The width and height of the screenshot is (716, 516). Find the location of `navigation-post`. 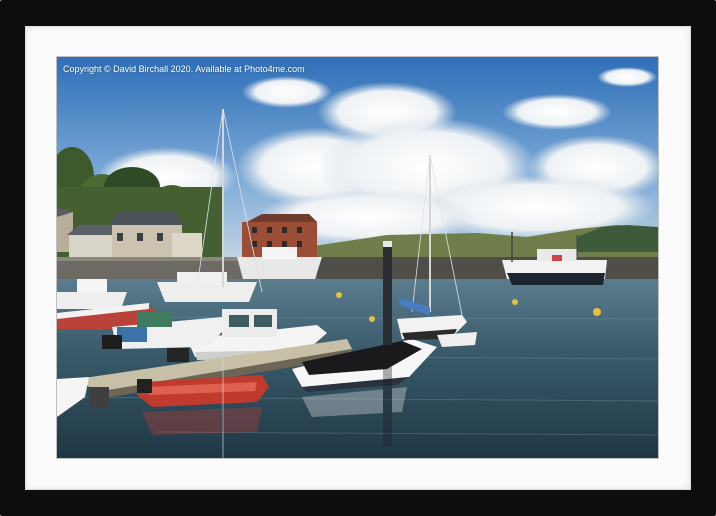

navigation-post is located at coordinates (387, 295).